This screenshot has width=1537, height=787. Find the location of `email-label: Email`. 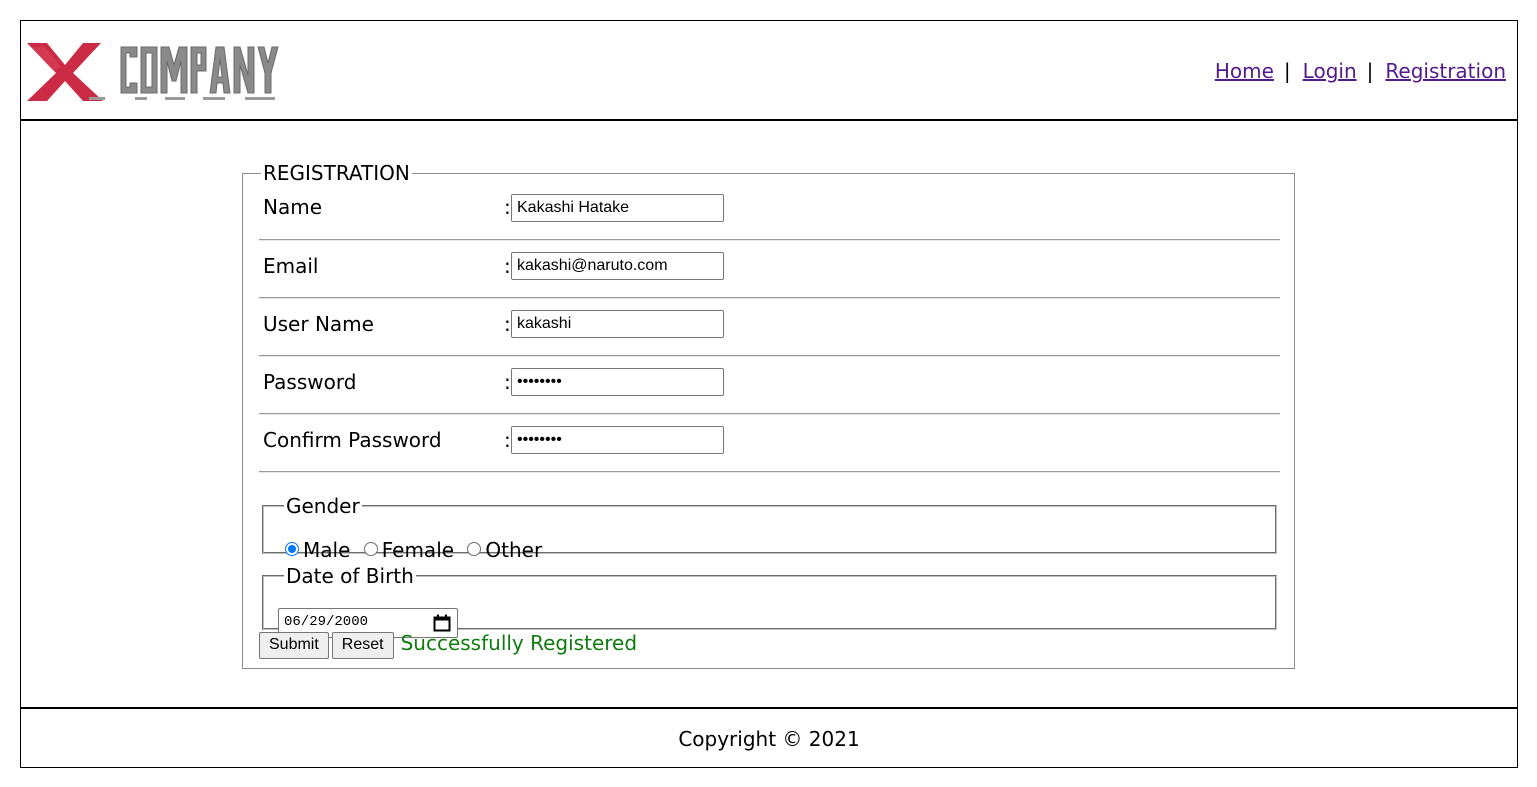

email-label: Email is located at coordinates (291, 266).